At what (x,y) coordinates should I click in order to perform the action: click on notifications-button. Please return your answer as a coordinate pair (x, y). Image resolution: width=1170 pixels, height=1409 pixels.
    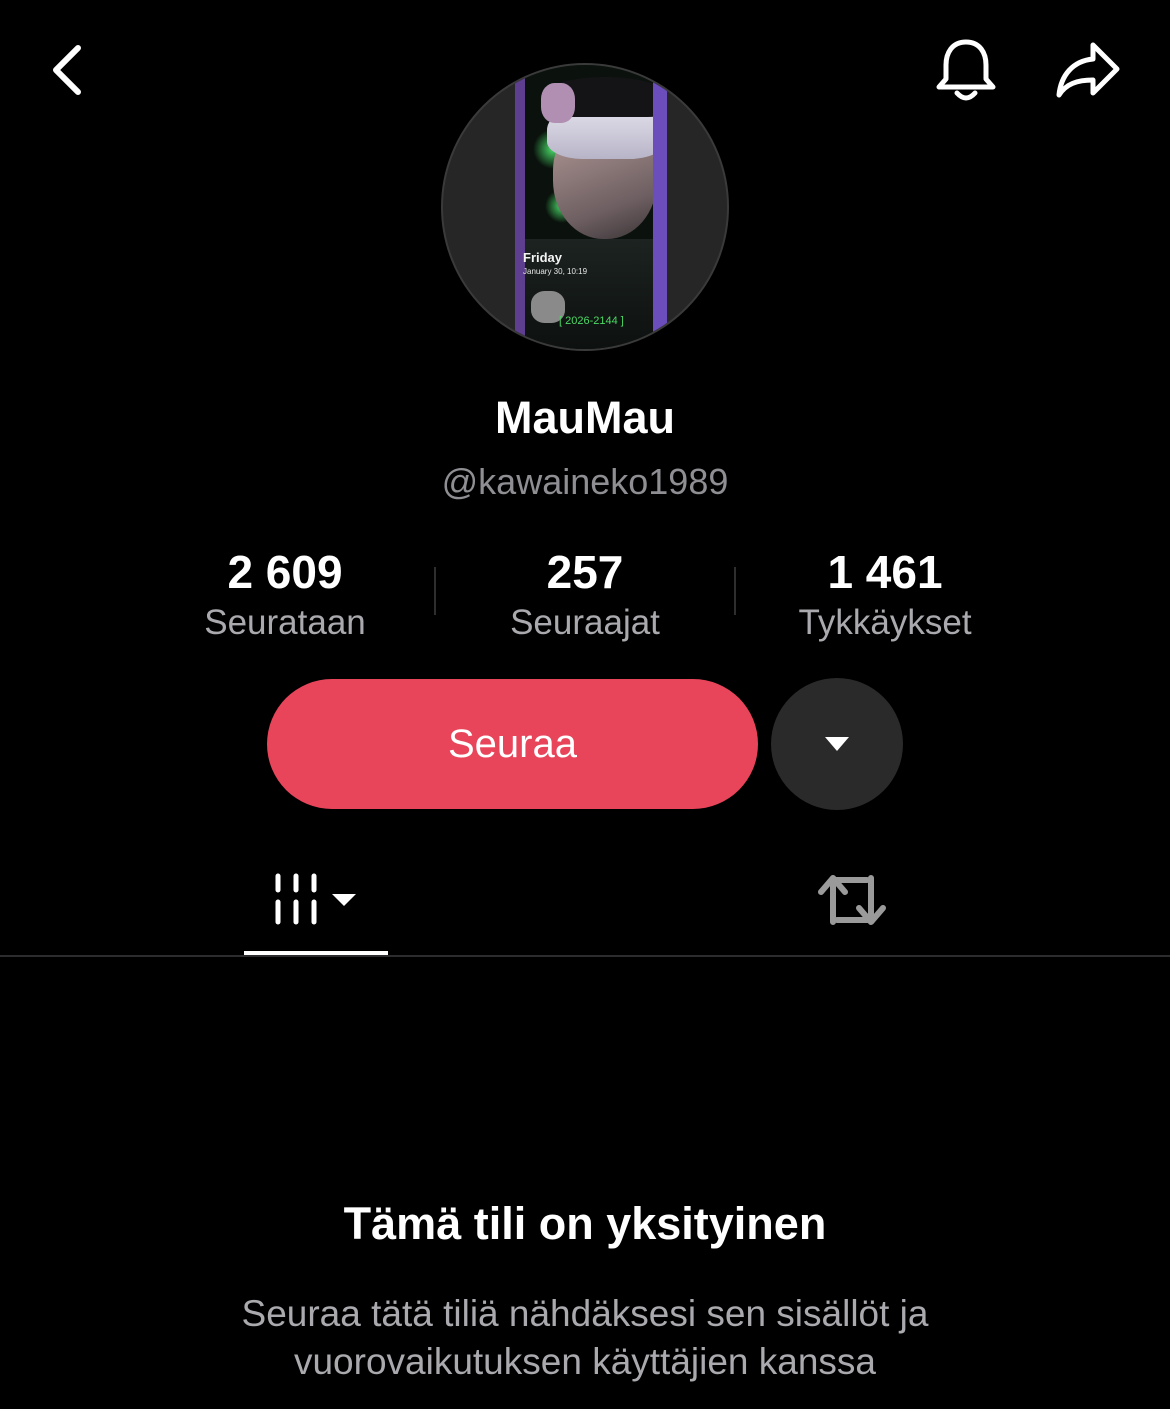
    Looking at the image, I should click on (966, 70).